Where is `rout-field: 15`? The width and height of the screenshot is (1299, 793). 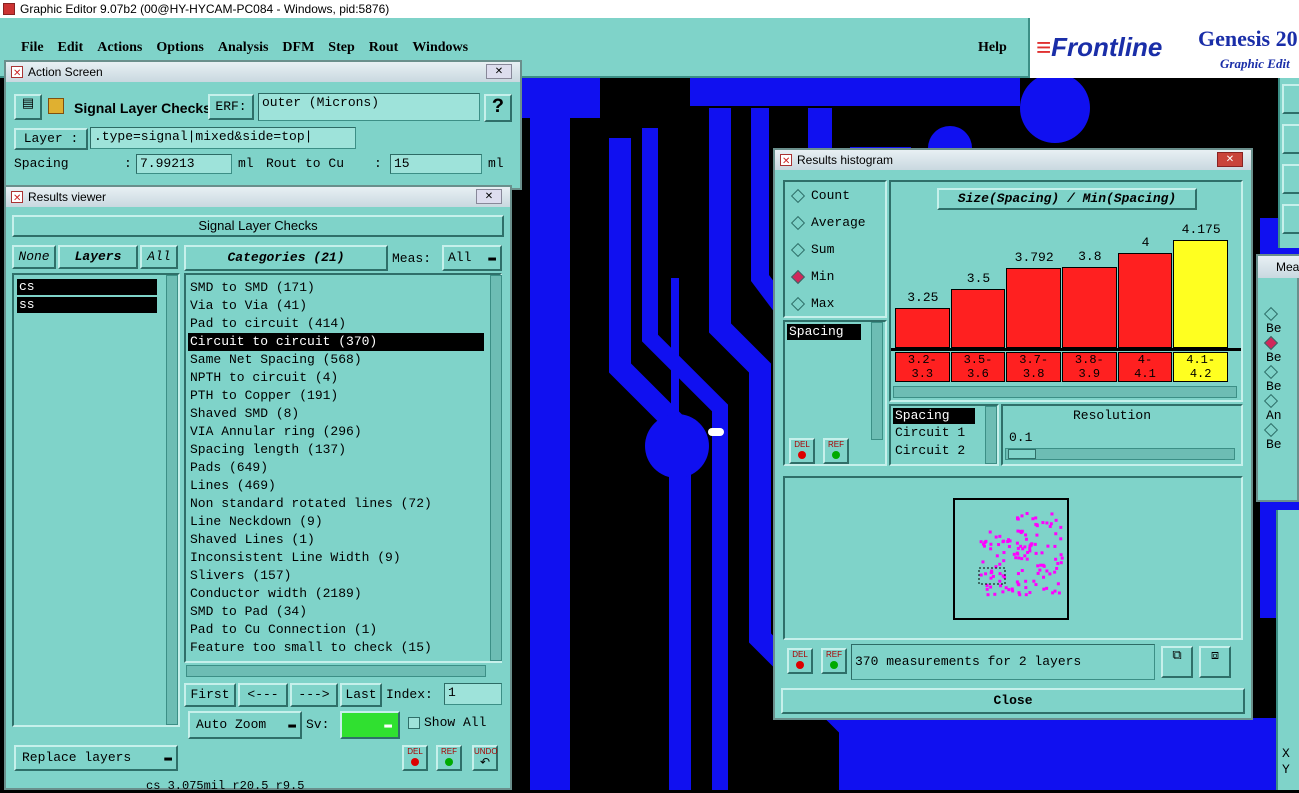 rout-field: 15 is located at coordinates (436, 164).